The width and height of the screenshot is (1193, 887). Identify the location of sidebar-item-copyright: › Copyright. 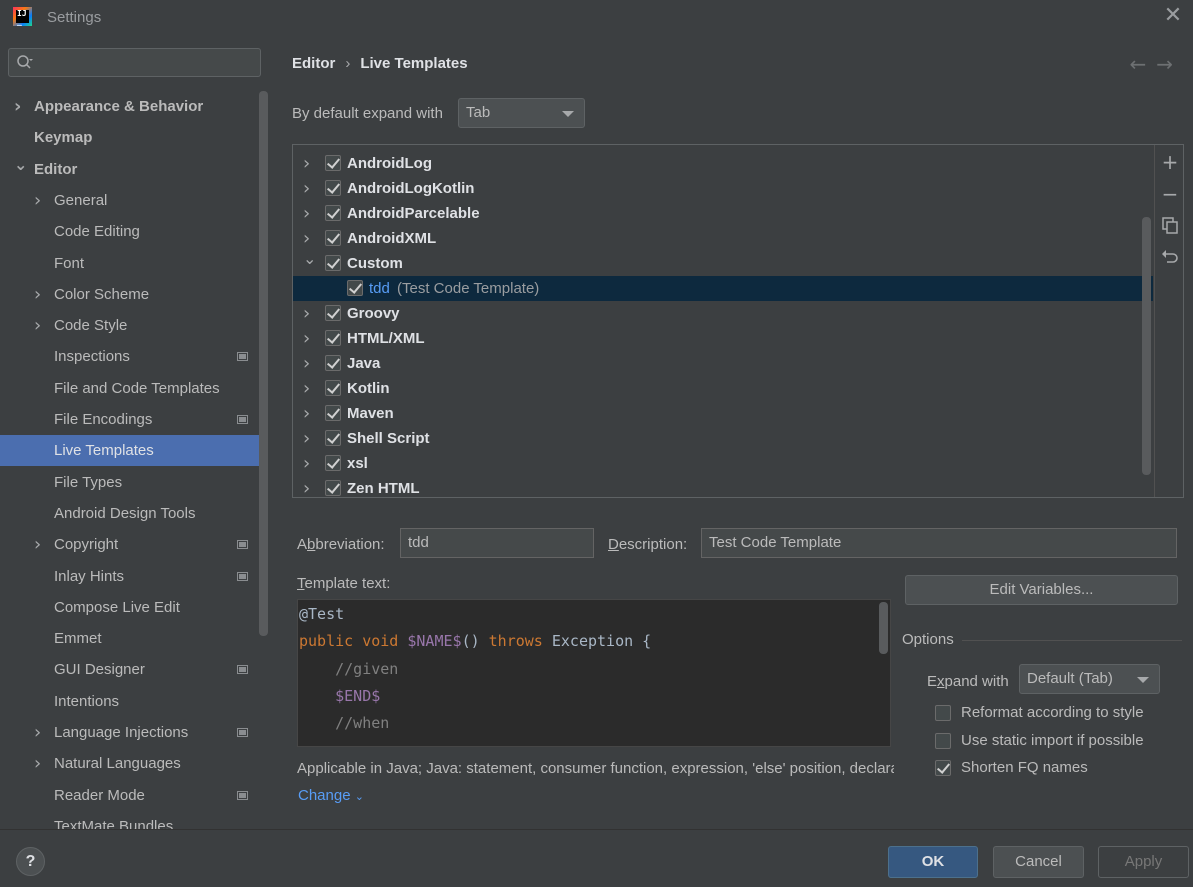
(134, 544).